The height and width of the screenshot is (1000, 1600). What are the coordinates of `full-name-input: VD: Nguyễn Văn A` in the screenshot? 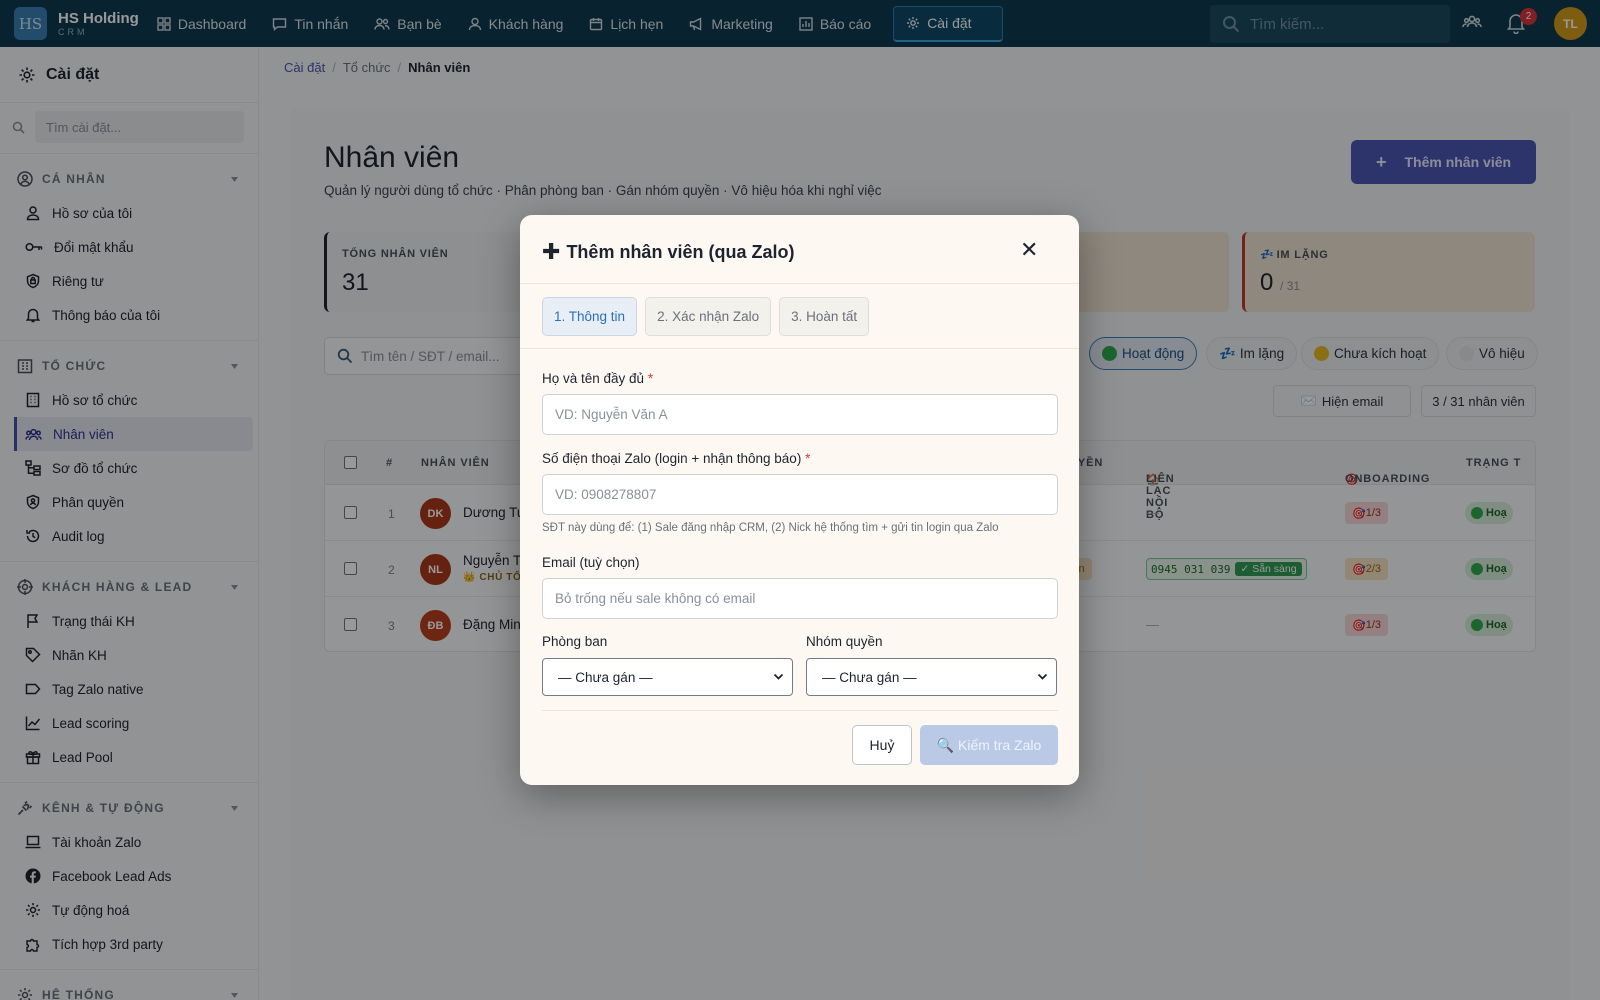 It's located at (800, 414).